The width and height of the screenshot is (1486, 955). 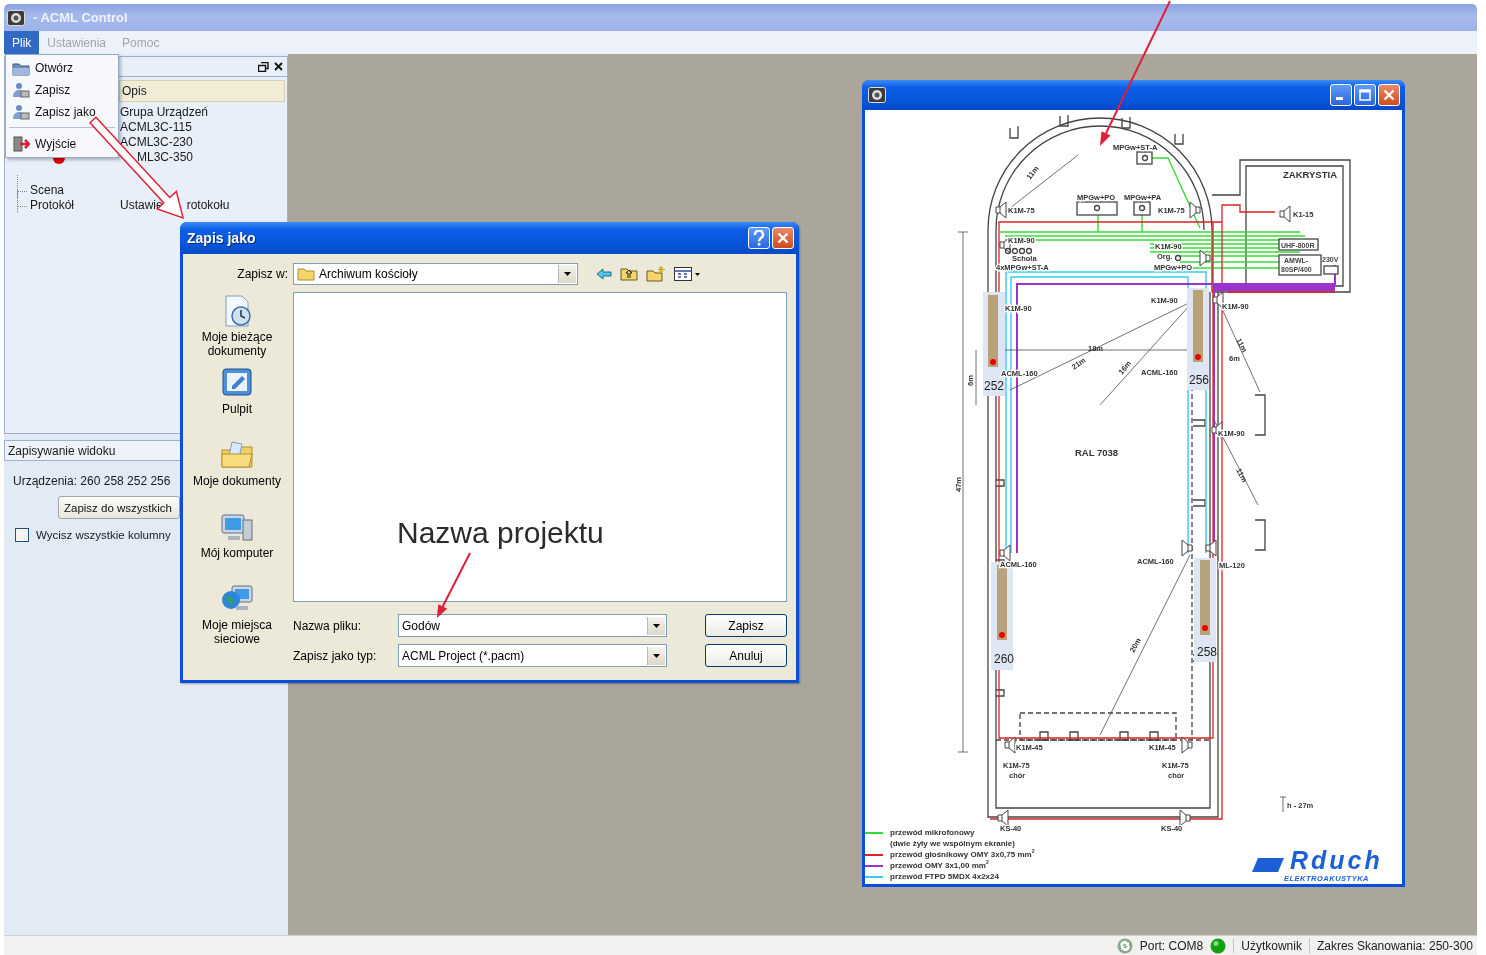 What do you see at coordinates (237, 409) in the screenshot?
I see `place-label: Pulpit` at bounding box center [237, 409].